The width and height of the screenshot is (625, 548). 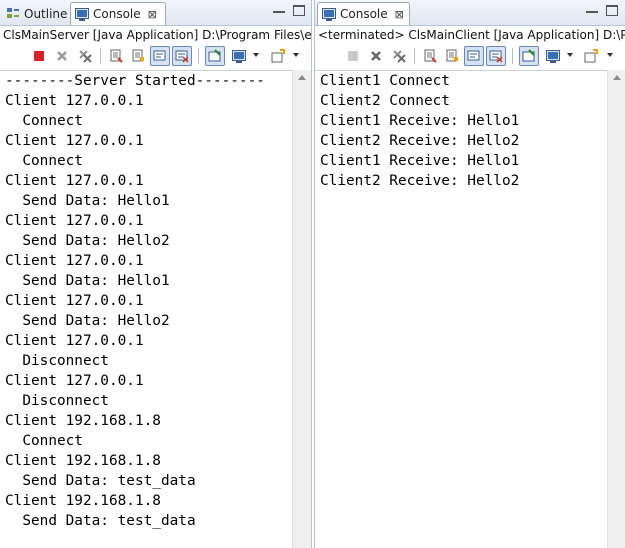 I want to click on console-line: Send Data: Hello2, so click(x=87, y=241).